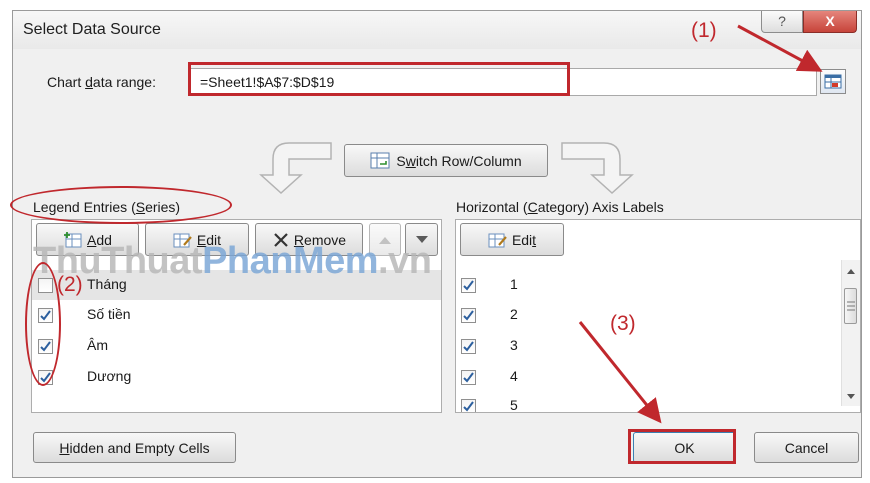  Describe the element at coordinates (620, 372) in the screenshot. I see `callout-3-arrow` at that location.